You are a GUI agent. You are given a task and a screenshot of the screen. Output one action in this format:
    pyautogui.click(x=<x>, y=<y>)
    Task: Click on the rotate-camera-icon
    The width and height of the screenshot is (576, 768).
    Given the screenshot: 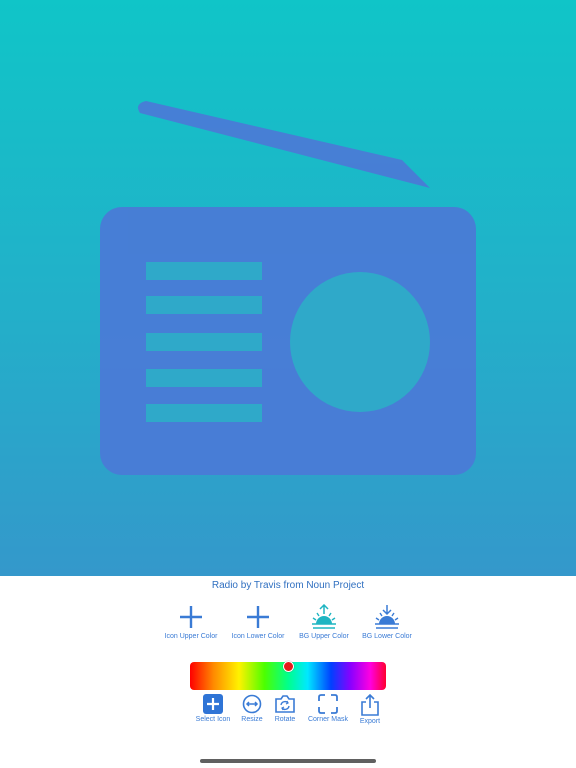 What is the action you would take?
    pyautogui.click(x=285, y=704)
    